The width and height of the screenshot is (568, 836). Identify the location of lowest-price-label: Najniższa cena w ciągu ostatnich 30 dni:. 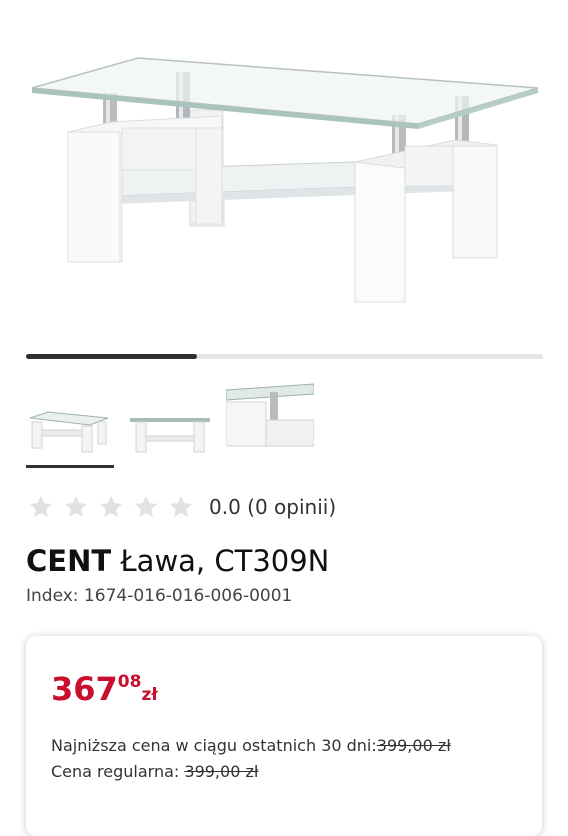
(214, 745).